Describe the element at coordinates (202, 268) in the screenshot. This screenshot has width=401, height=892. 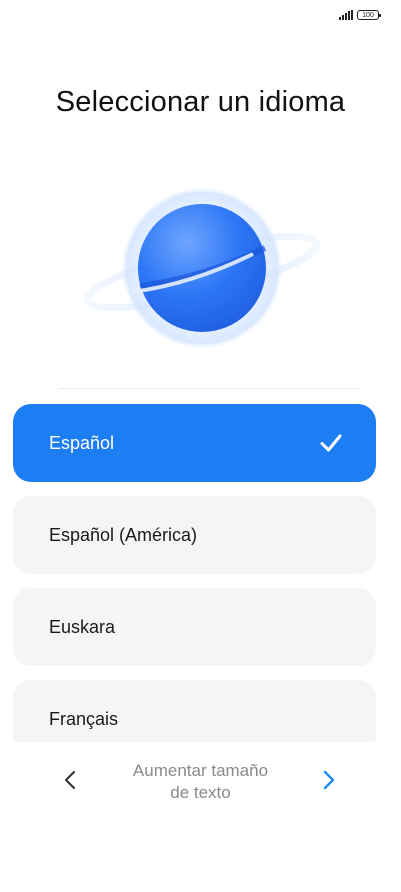
I see `planet-icon` at that location.